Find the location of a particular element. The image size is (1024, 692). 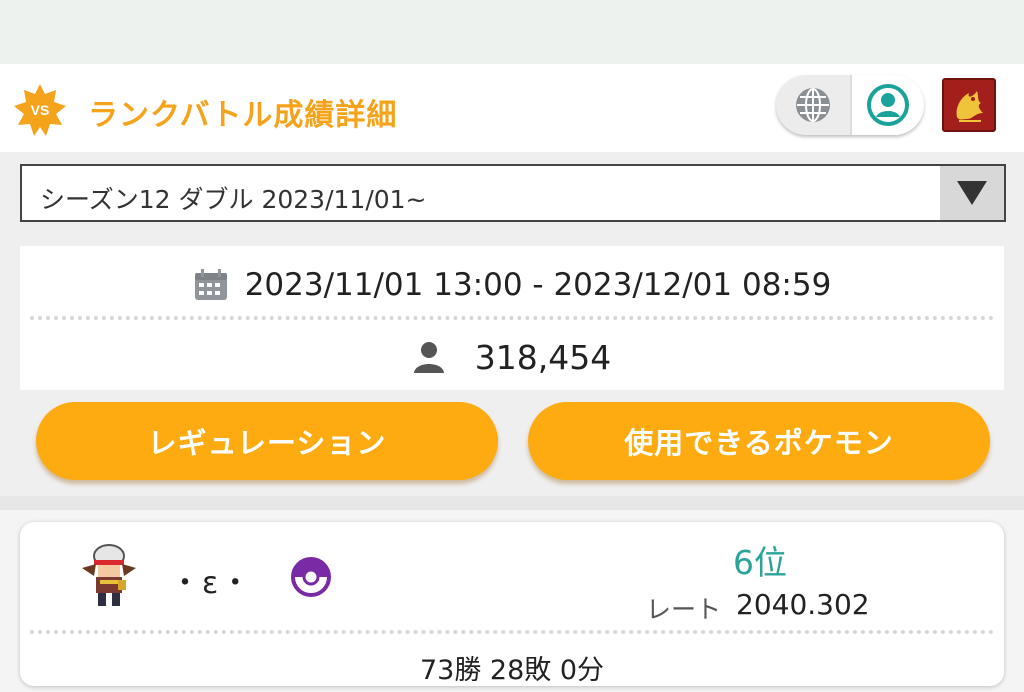

user-circle-icon is located at coordinates (888, 105).